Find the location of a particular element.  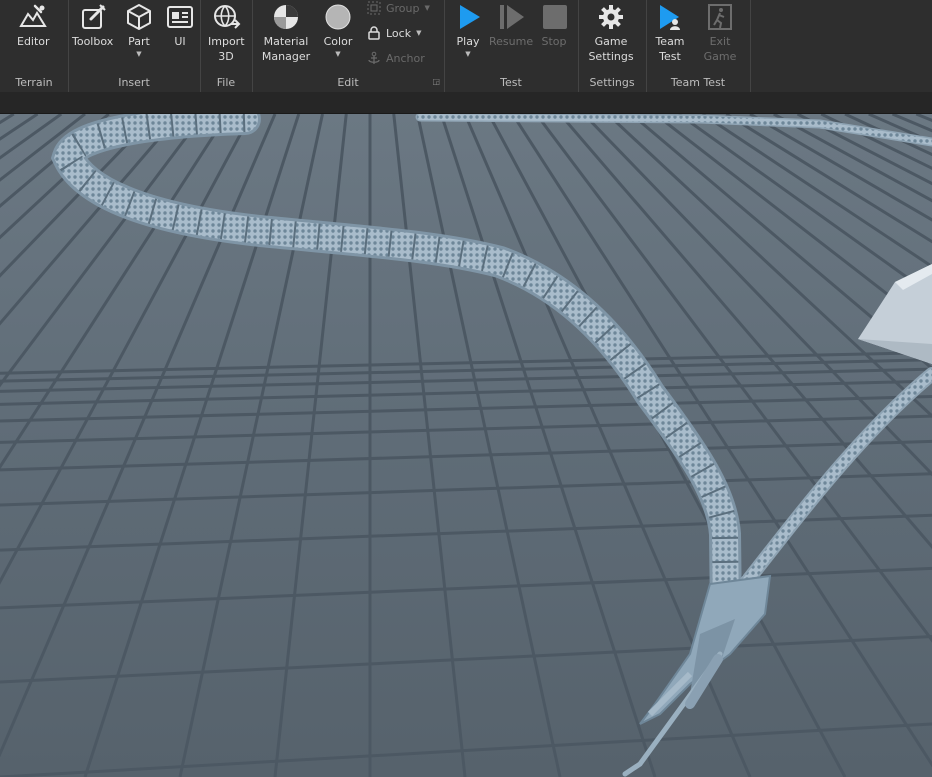

toolbox-icon is located at coordinates (93, 17).